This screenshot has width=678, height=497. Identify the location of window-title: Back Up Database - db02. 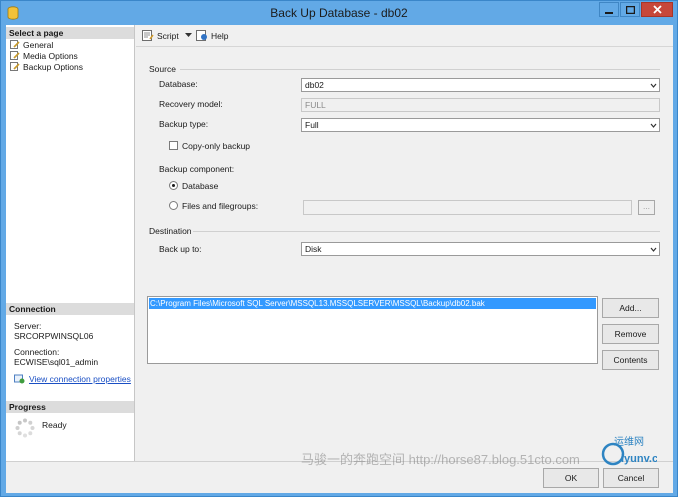
(339, 13).